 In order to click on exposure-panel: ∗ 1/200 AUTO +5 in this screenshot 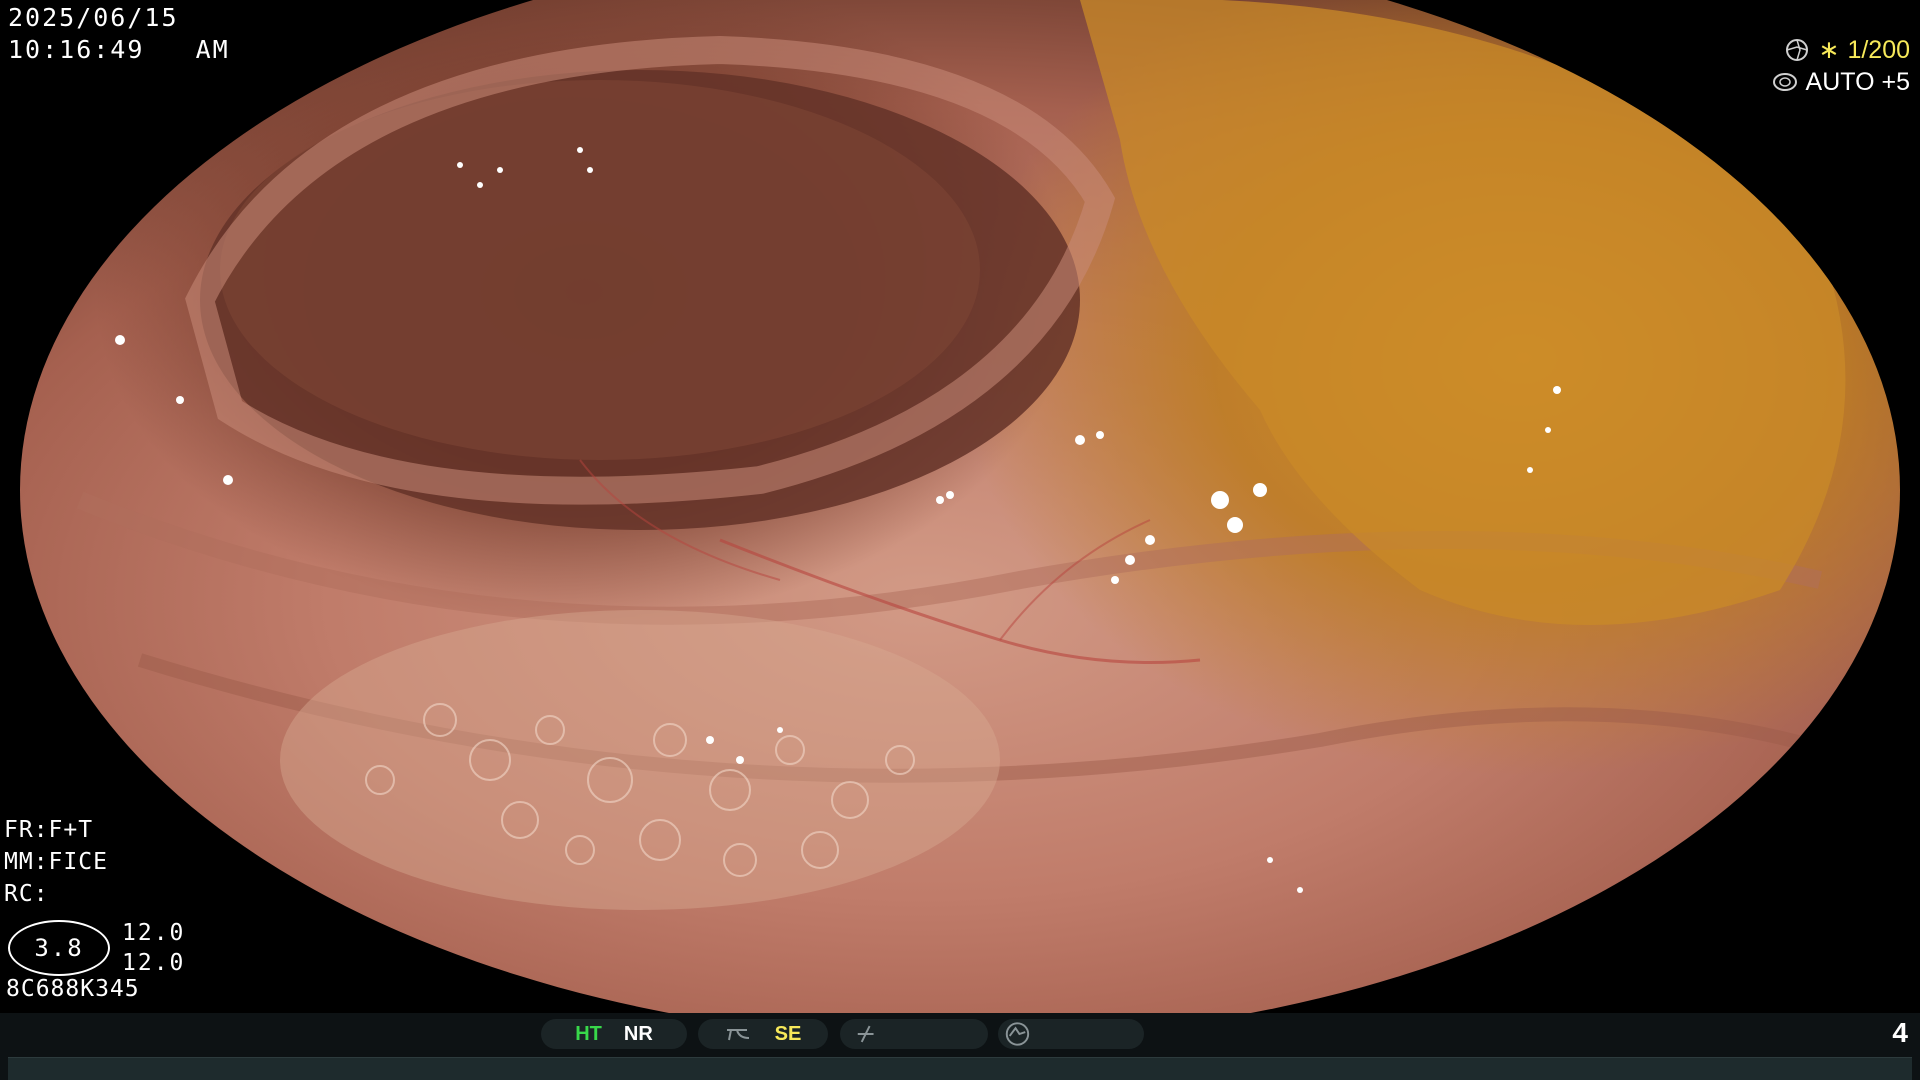, I will do `click(1841, 66)`.